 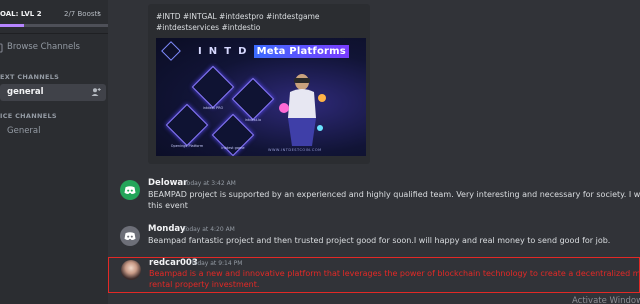 I want to click on partner-label: intdest PRO, so click(x=213, y=108).